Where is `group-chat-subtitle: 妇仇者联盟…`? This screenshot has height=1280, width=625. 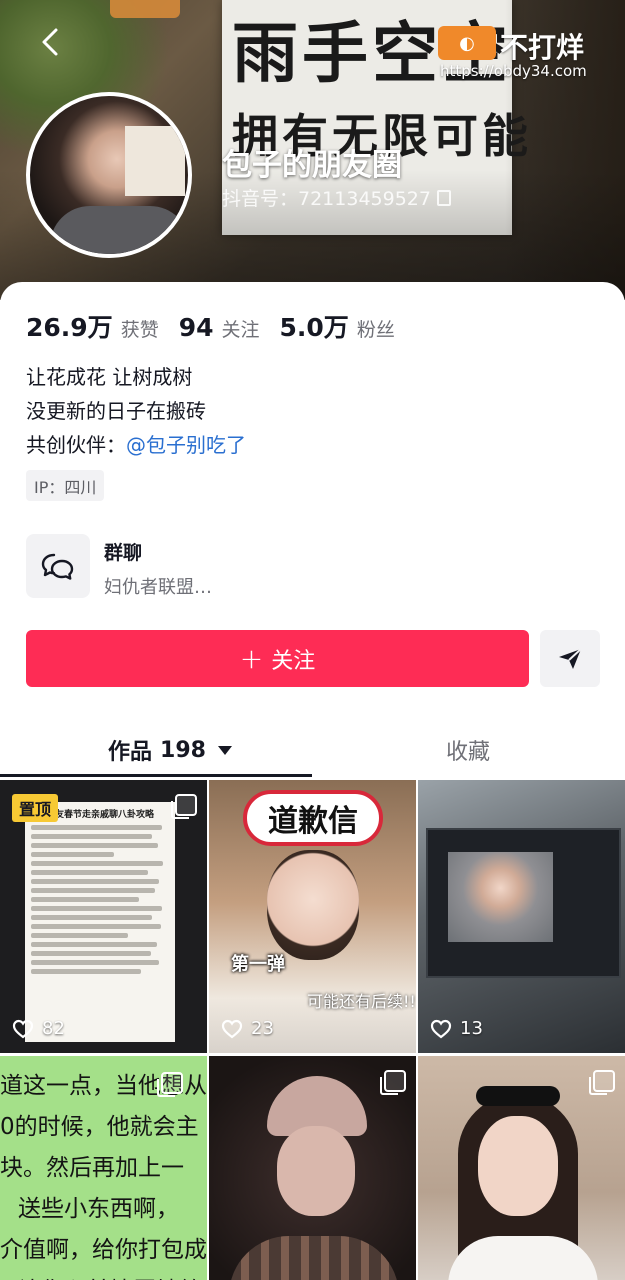
group-chat-subtitle: 妇仇者联盟… is located at coordinates (158, 587).